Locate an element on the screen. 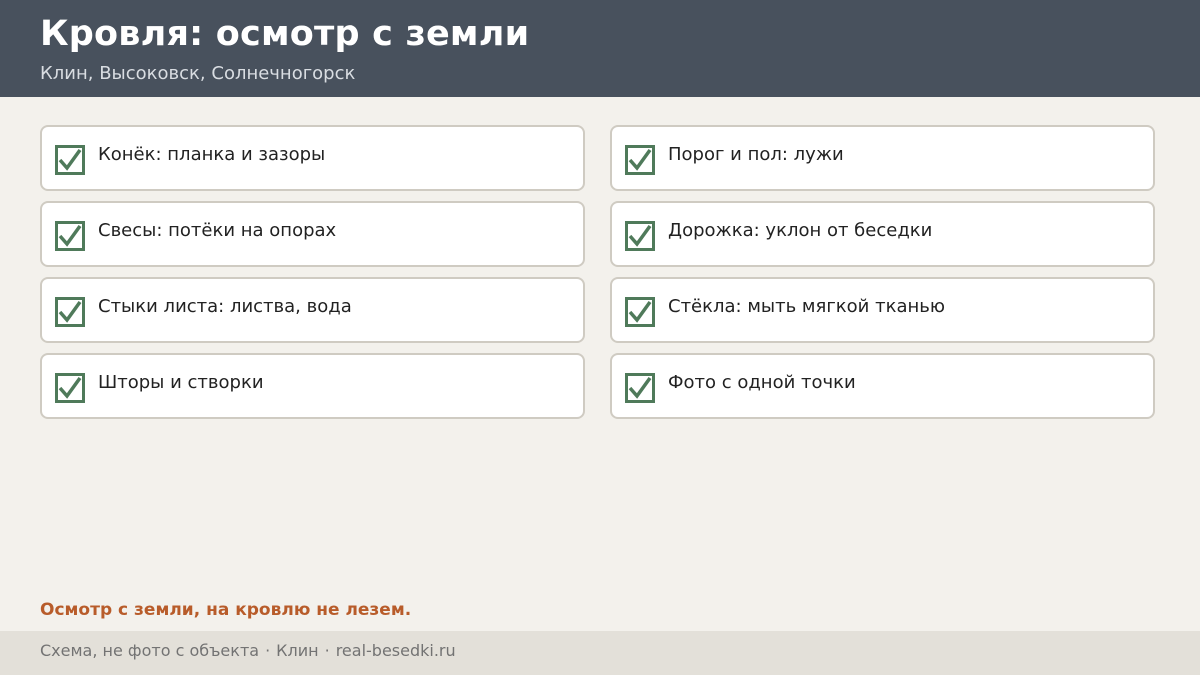 This screenshot has width=1200, height=675. checklist-item: Порог и пол: лужи is located at coordinates (882, 158).